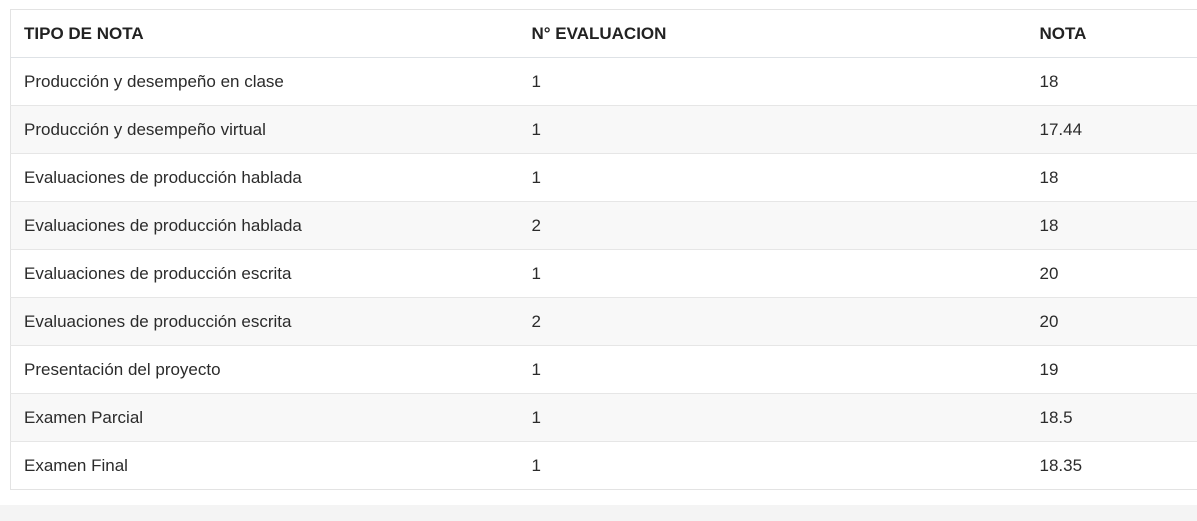 The image size is (1197, 521). Describe the element at coordinates (264, 369) in the screenshot. I see `cell-tipo-de-nota: Presentación del proyecto` at that location.